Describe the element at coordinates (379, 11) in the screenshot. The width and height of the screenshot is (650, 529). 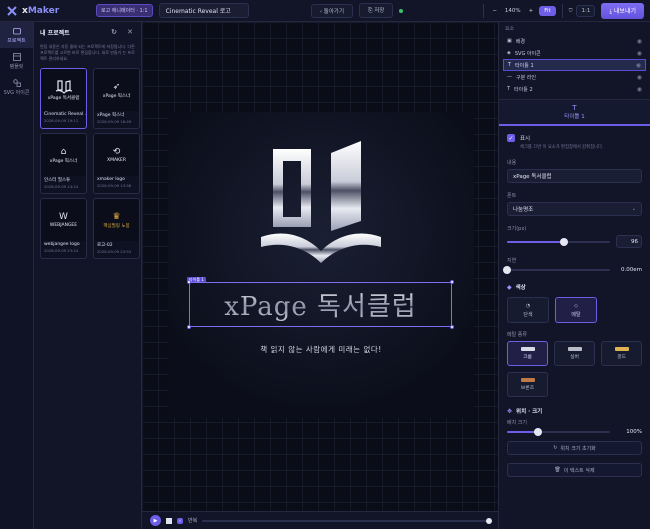
I see `save-label: 저장` at that location.